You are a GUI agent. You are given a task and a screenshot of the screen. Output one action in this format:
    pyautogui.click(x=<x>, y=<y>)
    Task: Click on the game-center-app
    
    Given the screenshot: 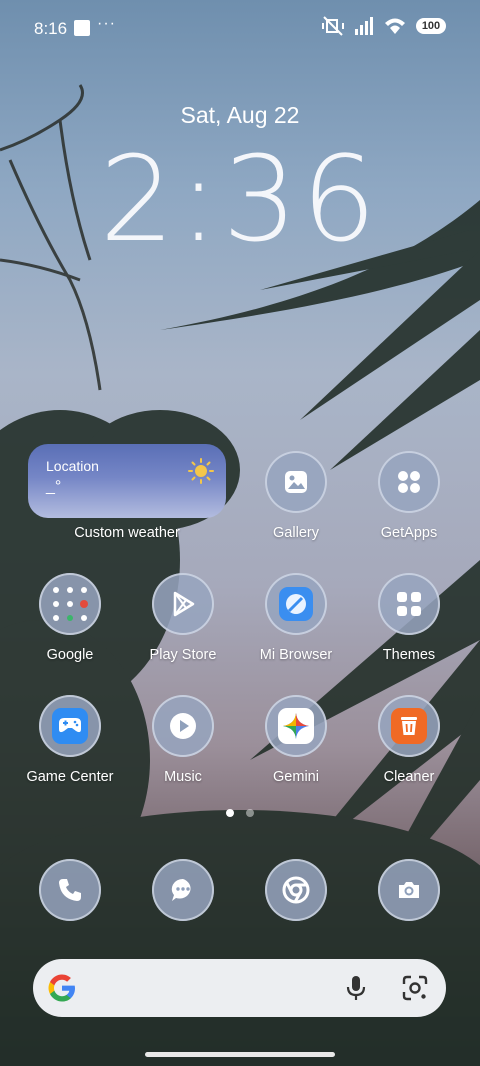 What is the action you would take?
    pyautogui.click(x=70, y=726)
    